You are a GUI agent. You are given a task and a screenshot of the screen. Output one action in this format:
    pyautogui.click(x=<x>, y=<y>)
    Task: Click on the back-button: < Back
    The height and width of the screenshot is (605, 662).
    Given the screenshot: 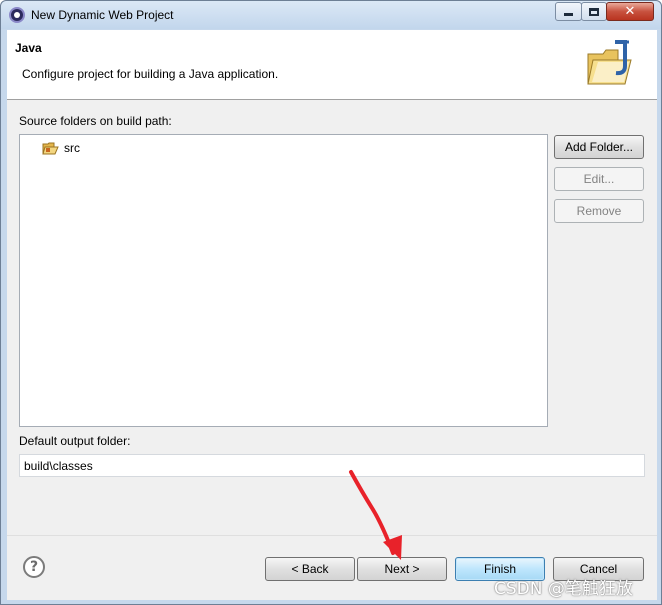 What is the action you would take?
    pyautogui.click(x=310, y=569)
    